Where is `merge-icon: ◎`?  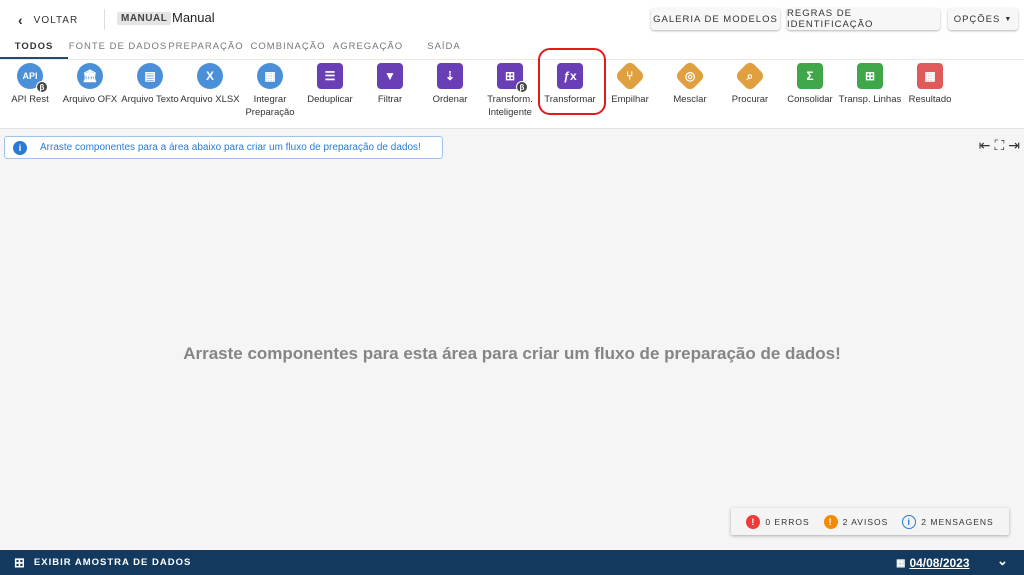
merge-icon: ◎ is located at coordinates (690, 76).